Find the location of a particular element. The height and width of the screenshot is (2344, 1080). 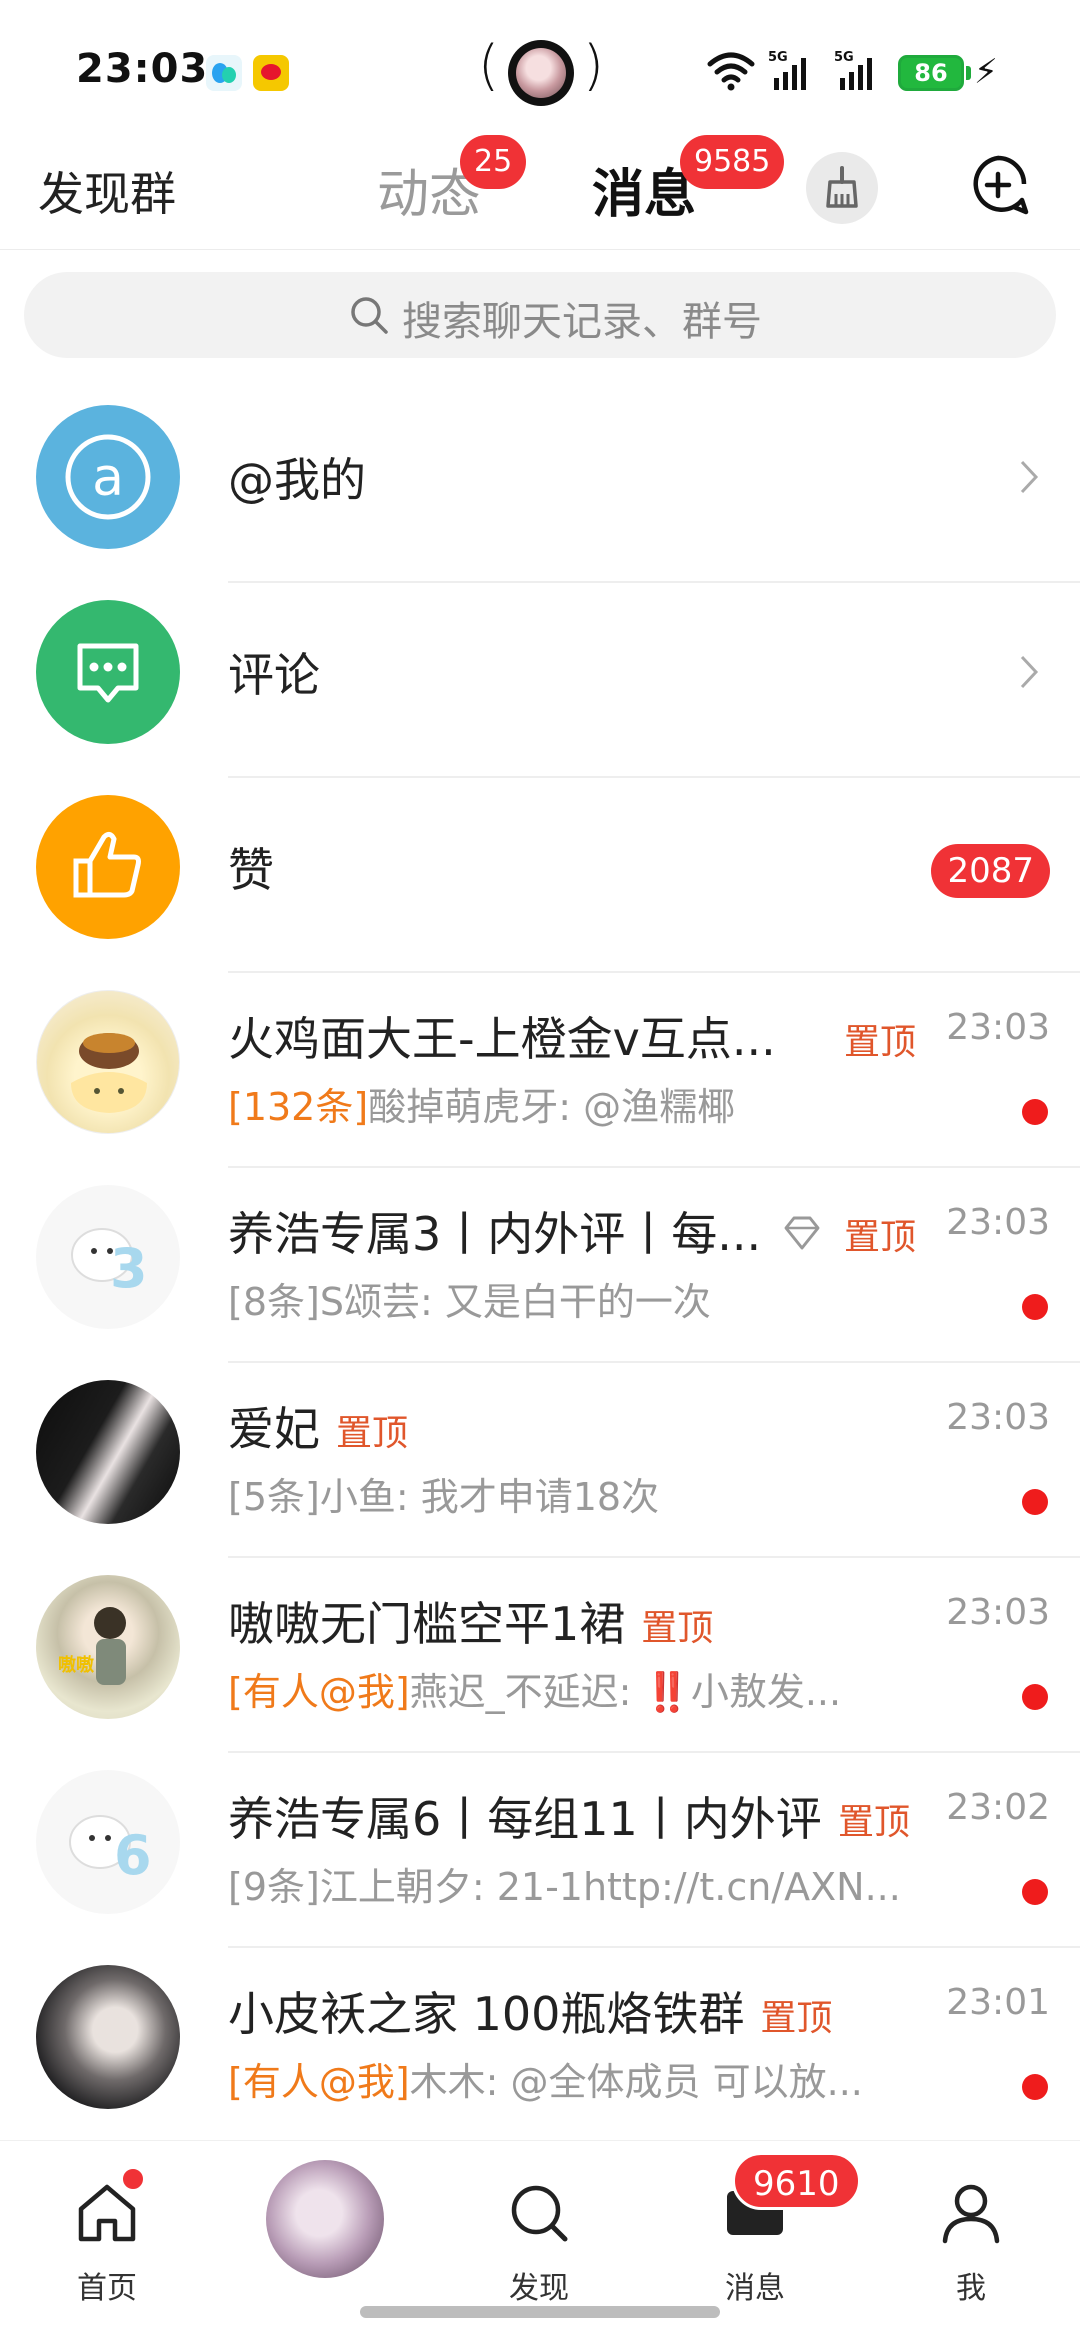

chat-preview-text: 小鱼: 我才申请18次 is located at coordinates (489, 1497).